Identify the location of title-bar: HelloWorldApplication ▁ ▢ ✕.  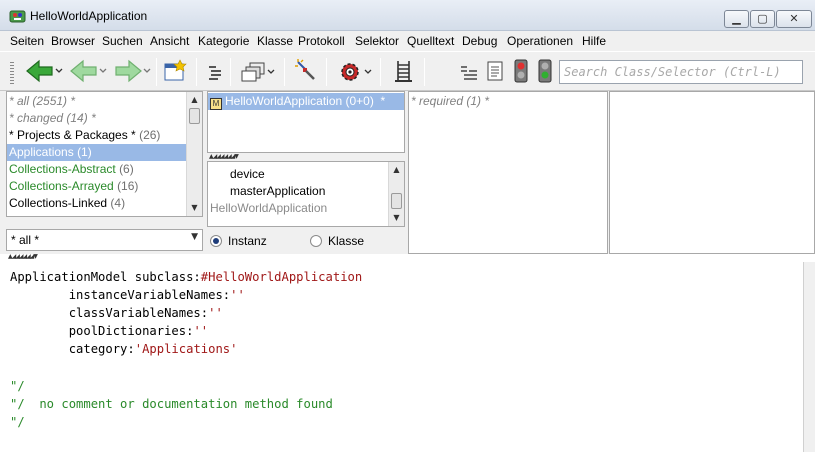
(407, 15).